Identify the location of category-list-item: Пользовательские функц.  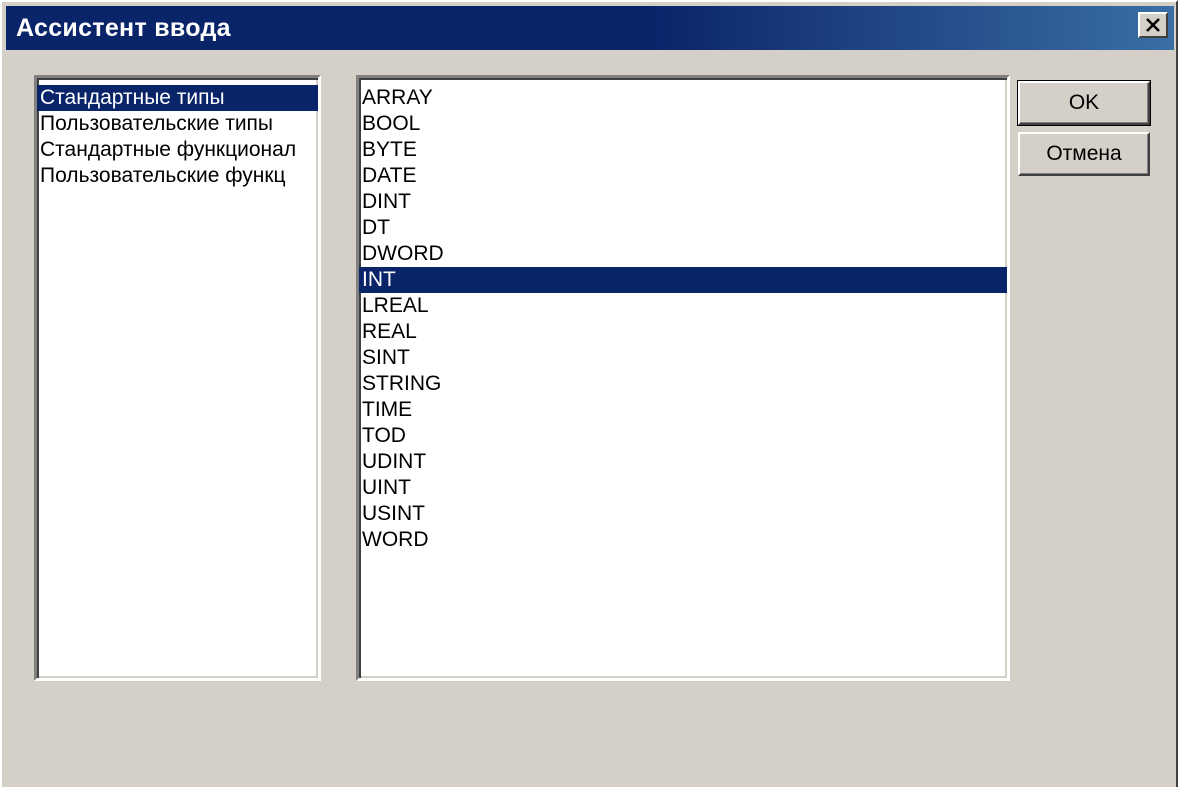
(177, 176).